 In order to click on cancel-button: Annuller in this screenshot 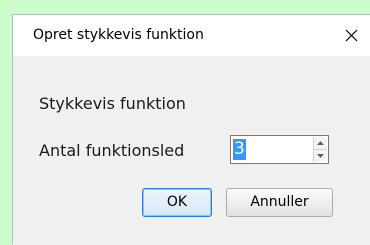, I will do `click(279, 202)`.